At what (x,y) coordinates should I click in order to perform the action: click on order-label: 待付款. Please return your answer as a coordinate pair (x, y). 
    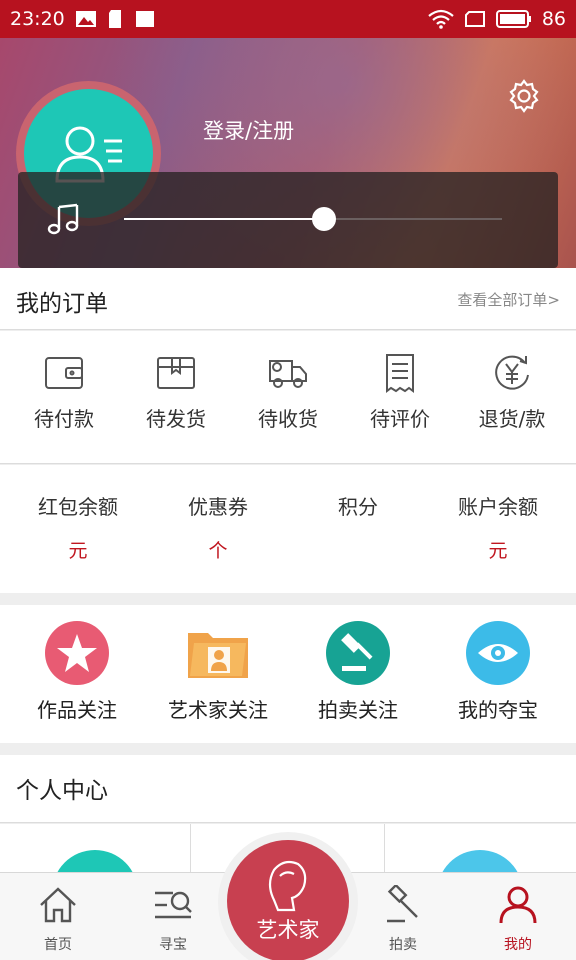
    Looking at the image, I should click on (64, 419).